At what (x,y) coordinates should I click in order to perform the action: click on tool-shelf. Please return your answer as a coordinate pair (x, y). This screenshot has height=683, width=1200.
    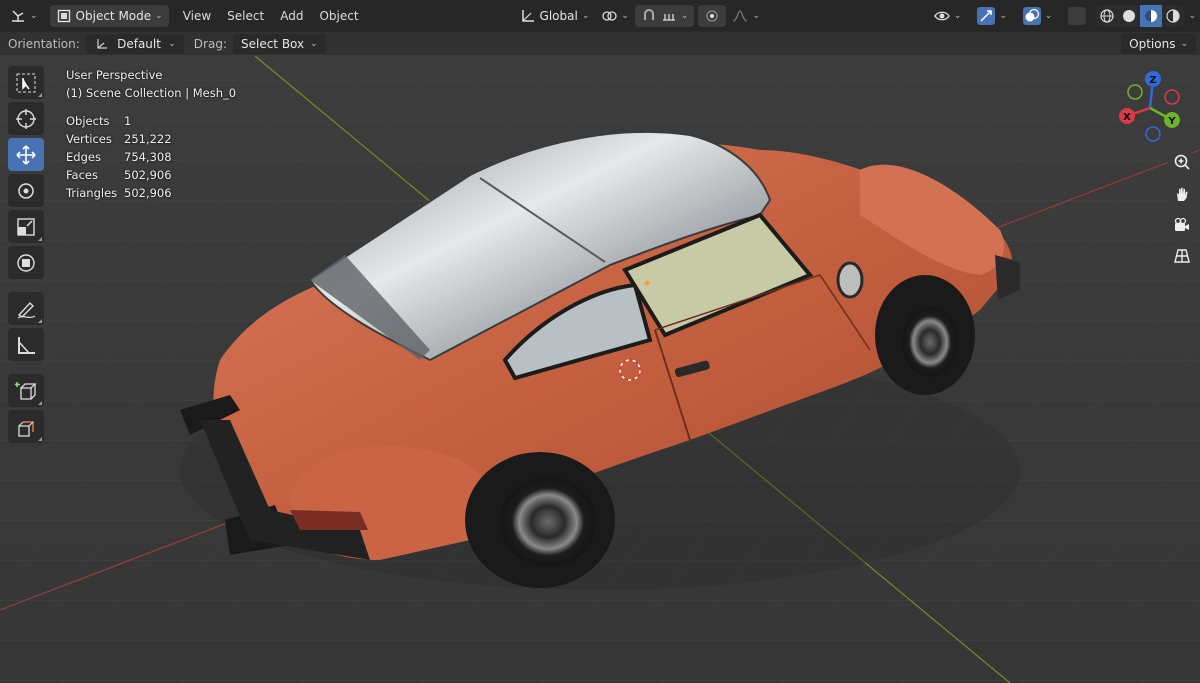
    Looking at the image, I should click on (27, 256).